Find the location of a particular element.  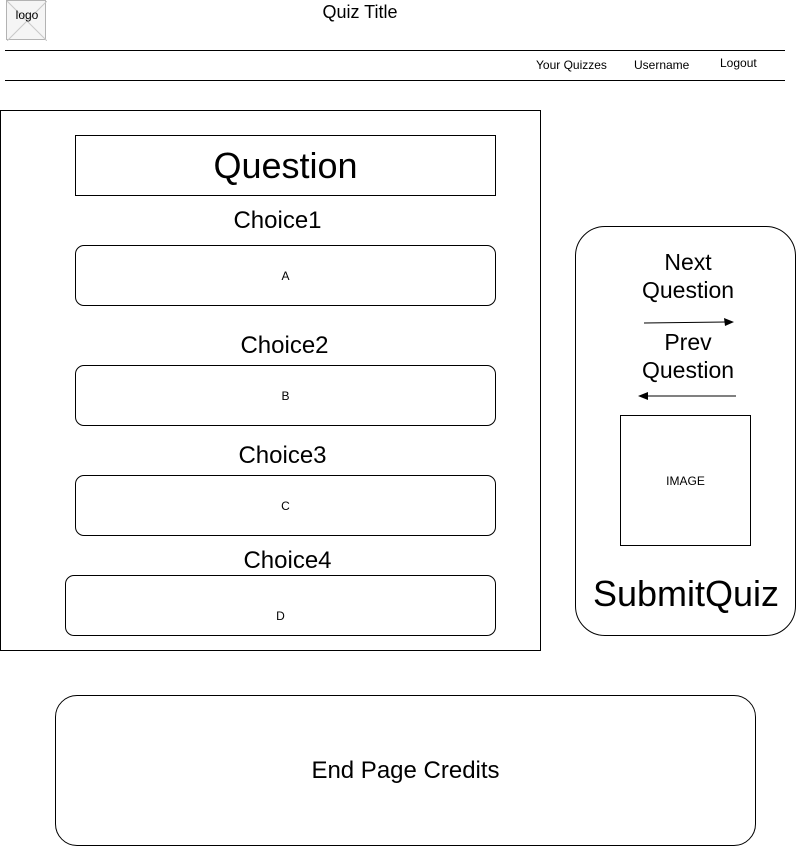

question-image-placeholder: IMAGE is located at coordinates (685, 480).